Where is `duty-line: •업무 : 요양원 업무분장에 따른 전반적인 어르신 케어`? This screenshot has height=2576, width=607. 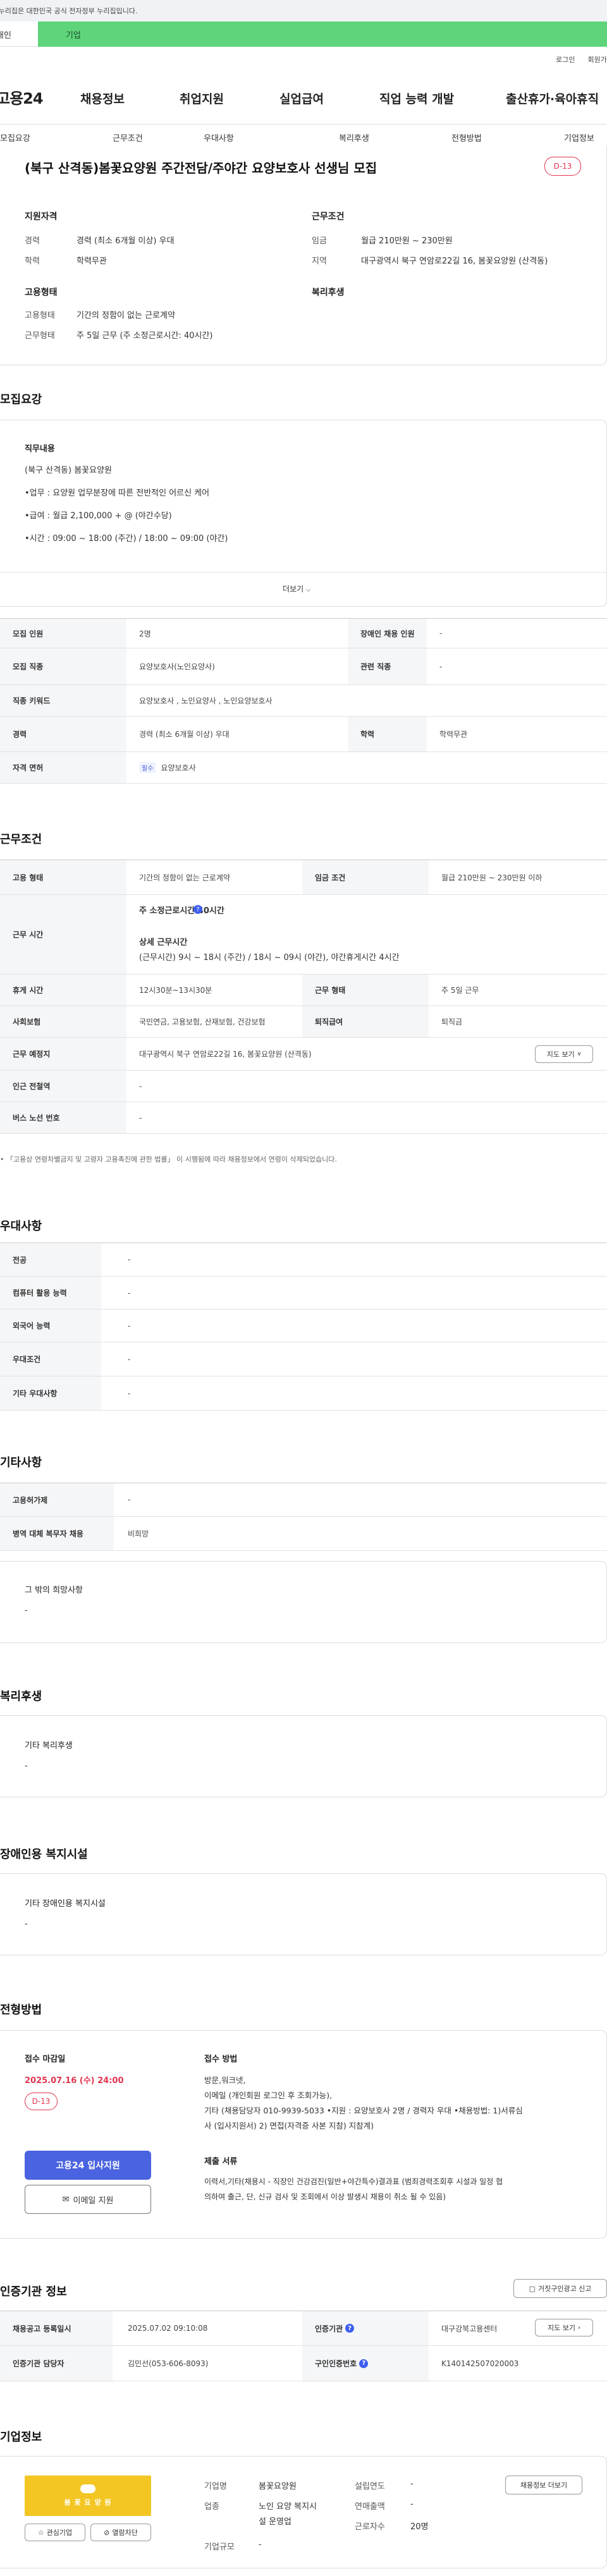
duty-line: •업무 : 요양원 업무분장에 따른 전반적인 어르신 케어 is located at coordinates (117, 493).